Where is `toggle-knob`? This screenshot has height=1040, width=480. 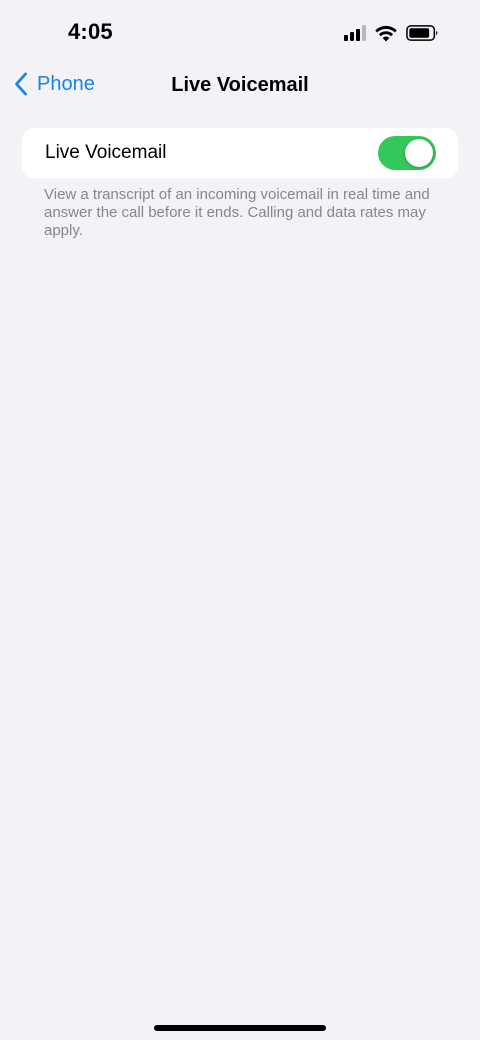 toggle-knob is located at coordinates (419, 153).